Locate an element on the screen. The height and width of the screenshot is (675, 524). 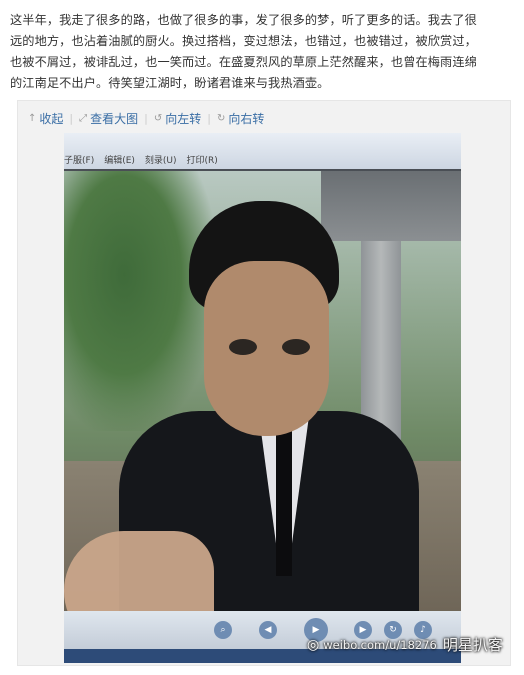
post-line: 远的地方，也沾着油腻的厨火。换过搭档，变过想法，也错过，也被错过，被欣赏过， is located at coordinates (243, 41).